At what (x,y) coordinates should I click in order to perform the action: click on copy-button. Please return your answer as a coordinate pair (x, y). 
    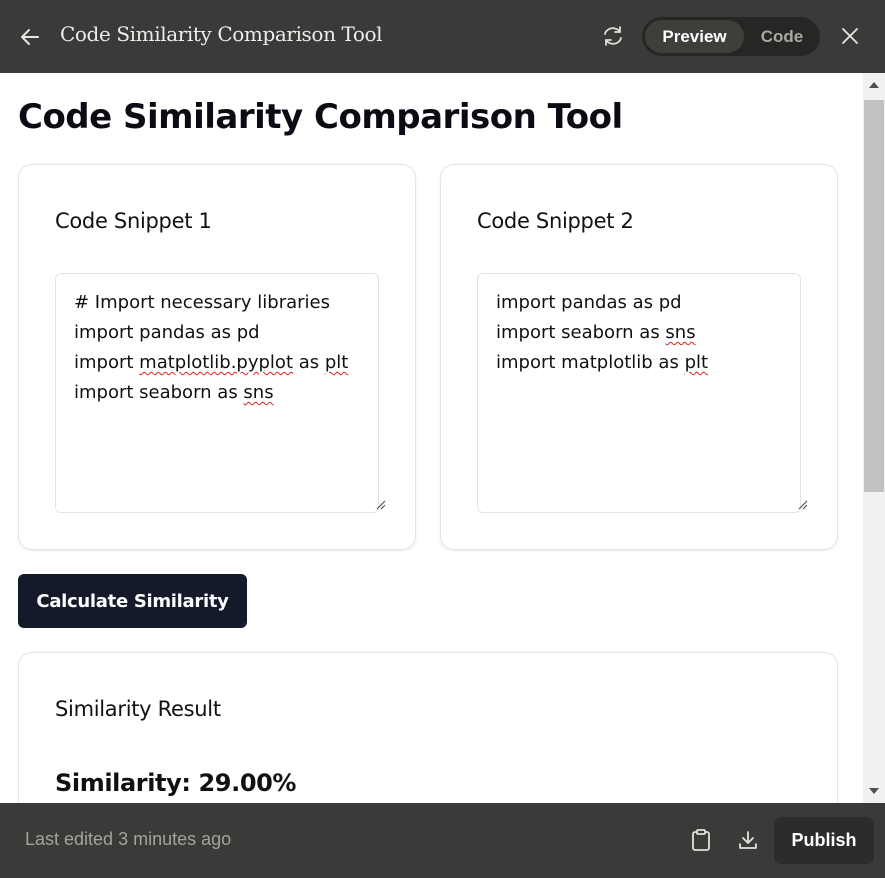
    Looking at the image, I should click on (701, 840).